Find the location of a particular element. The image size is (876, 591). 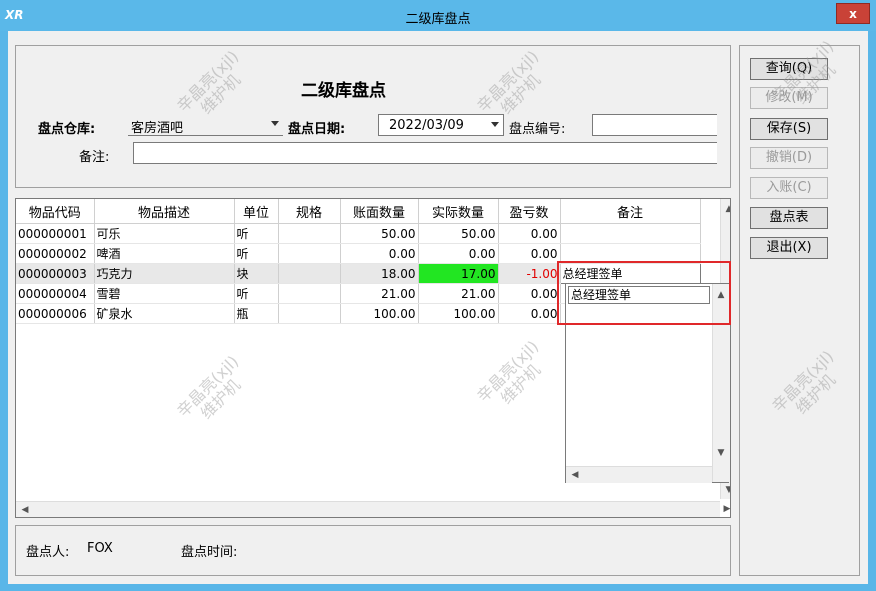

cell-unit: 块 is located at coordinates (256, 273).